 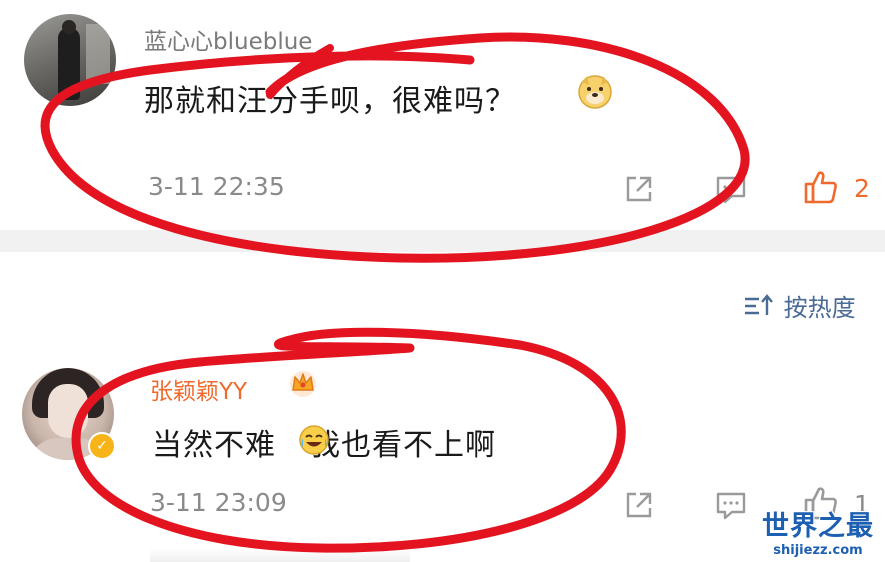 What do you see at coordinates (442, 241) in the screenshot?
I see `section-divider` at bounding box center [442, 241].